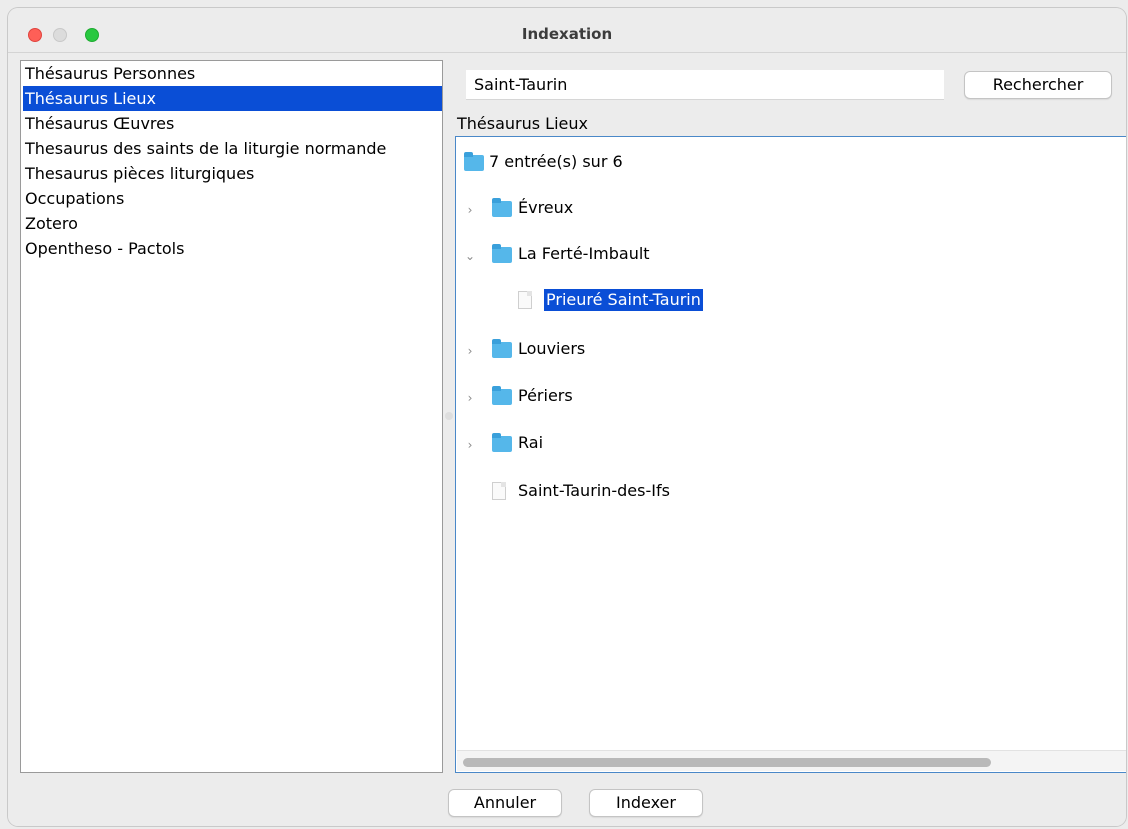  I want to click on title-bar: Indexation, so click(567, 30).